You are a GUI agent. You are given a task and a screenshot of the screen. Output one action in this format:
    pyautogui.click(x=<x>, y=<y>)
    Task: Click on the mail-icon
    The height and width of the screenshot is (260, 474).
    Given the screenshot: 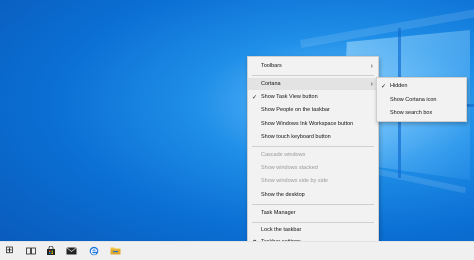 What is the action you would take?
    pyautogui.click(x=71, y=250)
    